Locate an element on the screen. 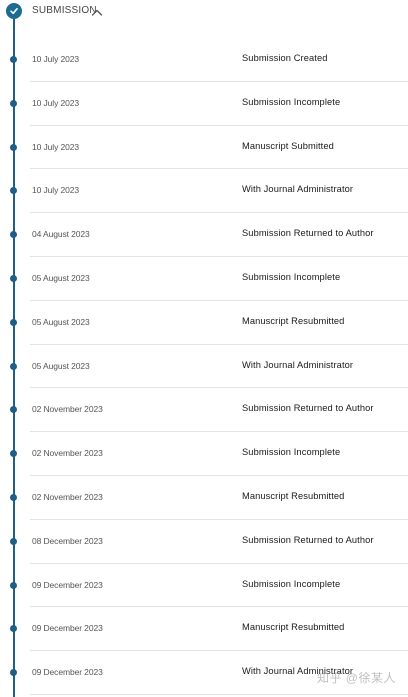 The width and height of the screenshot is (408, 697). history-date: 08 December 2023 is located at coordinates (67, 540).